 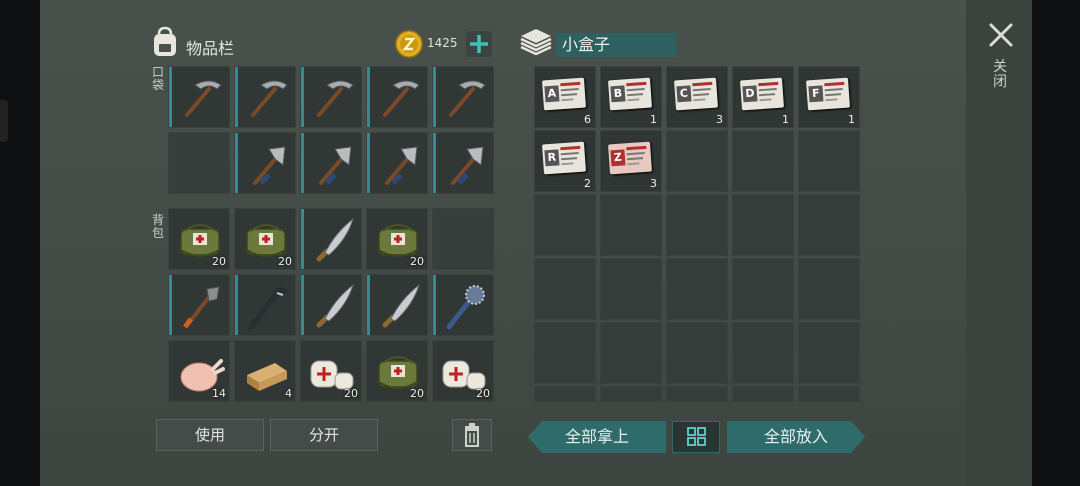 What do you see at coordinates (157, 226) in the screenshot?
I see `backpack-label: 背包` at bounding box center [157, 226].